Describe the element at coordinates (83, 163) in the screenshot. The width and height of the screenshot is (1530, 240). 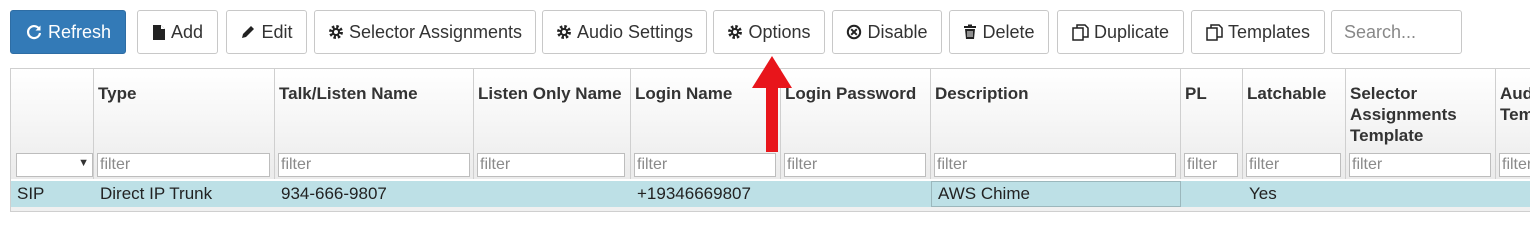
I see `caret-down-icon: ▼` at that location.